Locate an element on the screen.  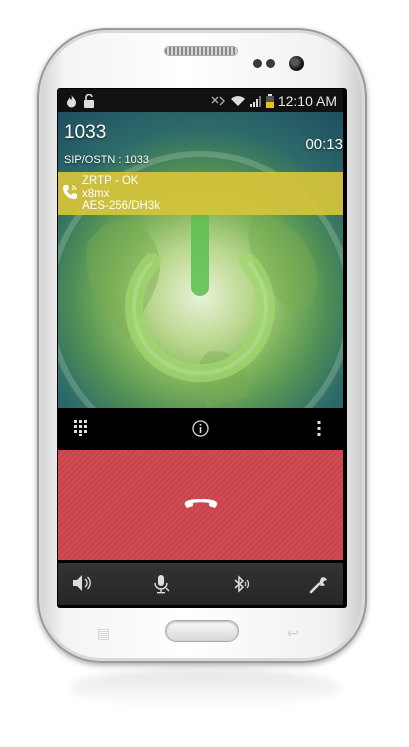
phone-call-icon is located at coordinates (70, 194).